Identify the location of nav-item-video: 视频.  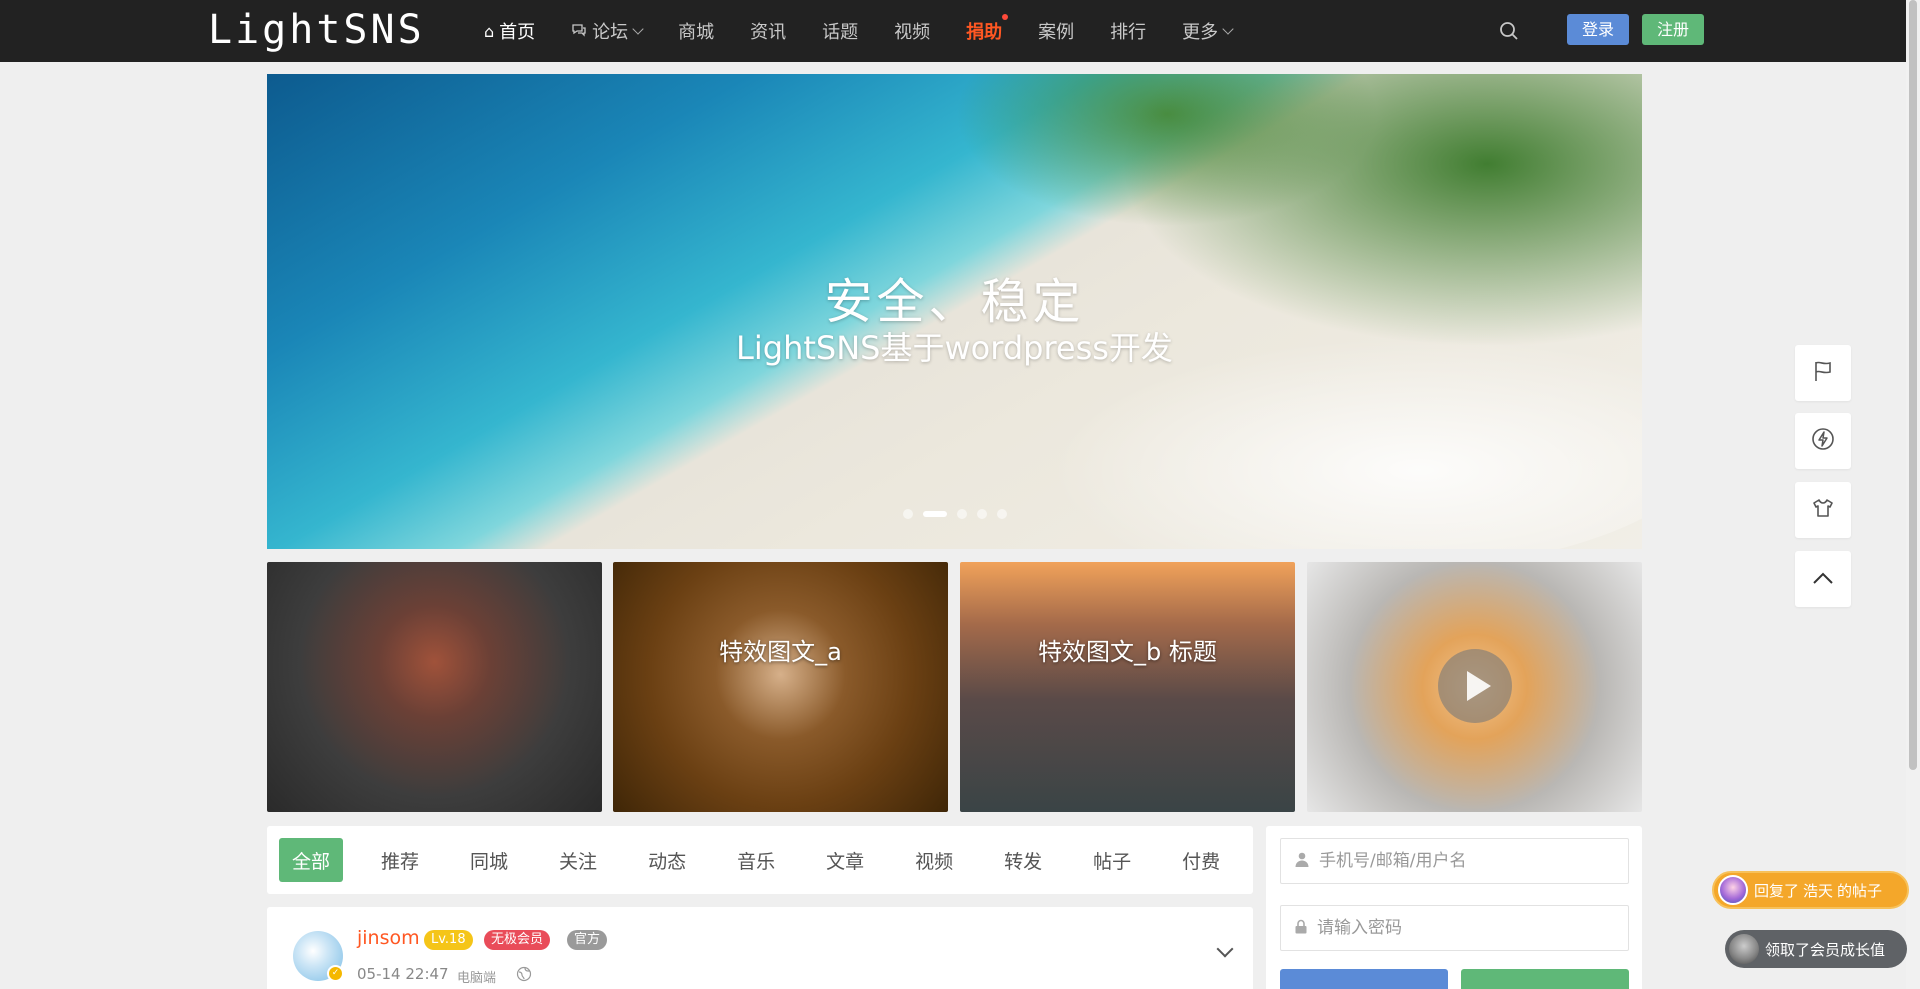
(912, 31).